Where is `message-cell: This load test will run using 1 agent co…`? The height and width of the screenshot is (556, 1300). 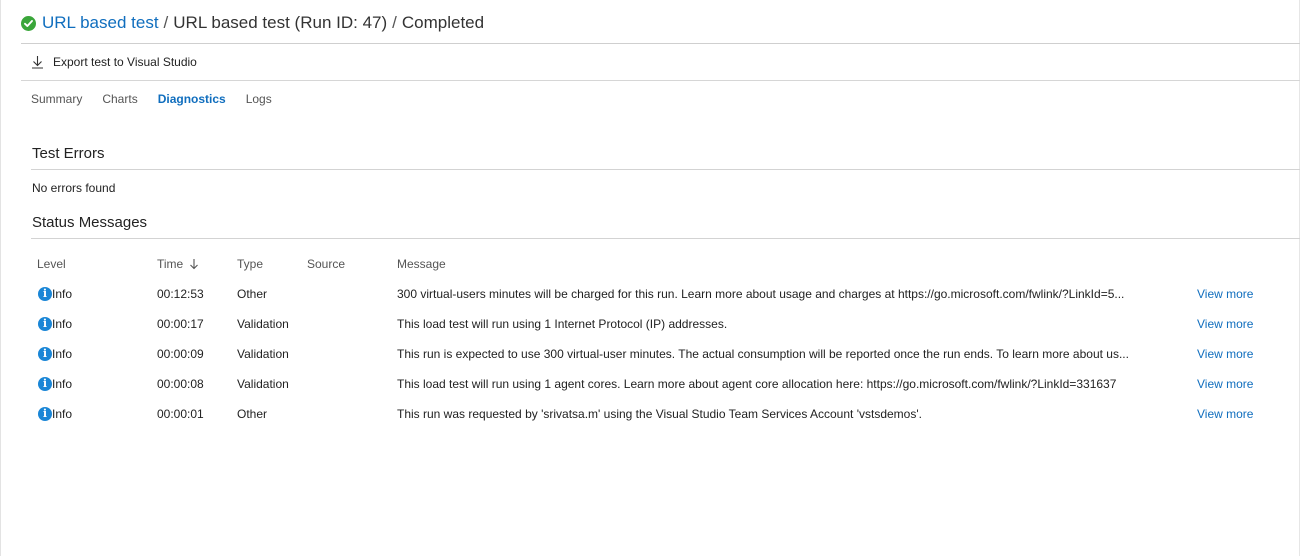
message-cell: This load test will run using 1 agent co… is located at coordinates (757, 384).